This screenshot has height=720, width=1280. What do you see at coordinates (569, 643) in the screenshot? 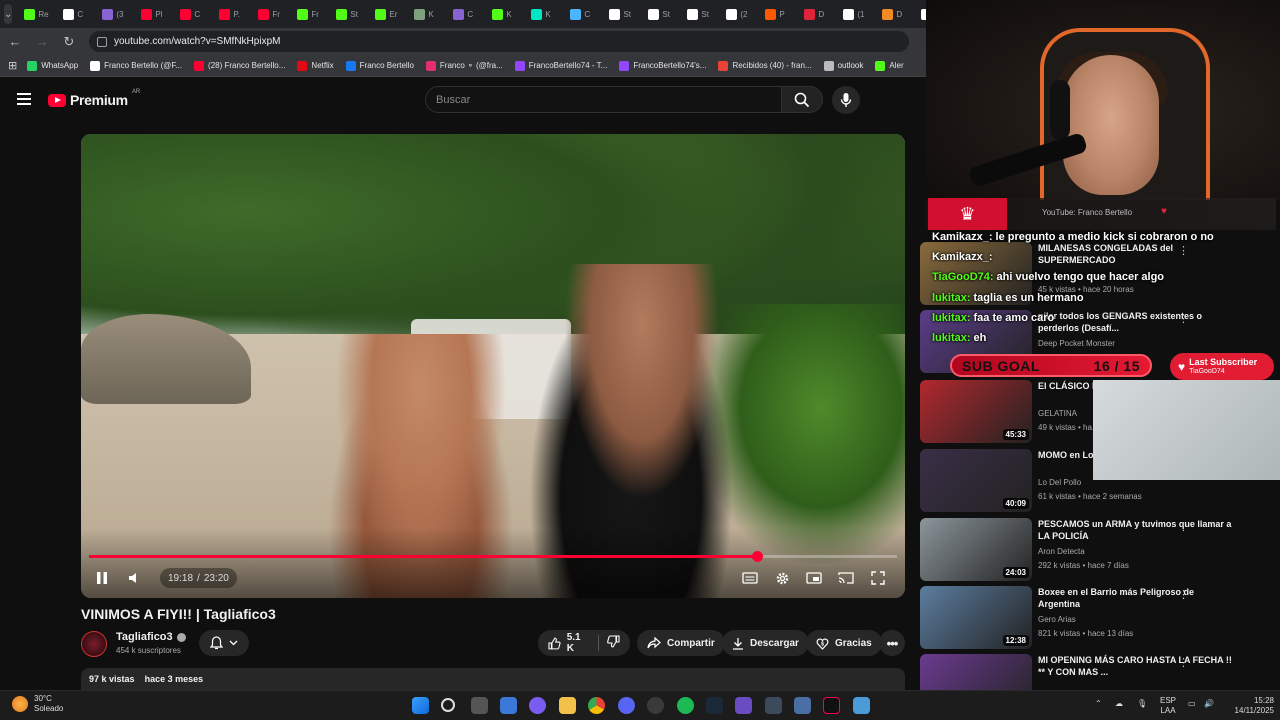
I see `like-button: 5.1 K` at bounding box center [569, 643].